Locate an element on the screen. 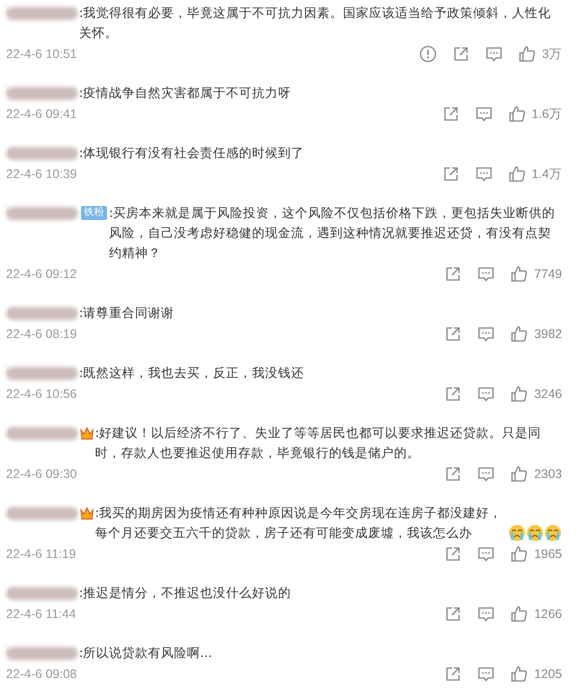 This screenshot has height=689, width=584. like-button: 3万 is located at coordinates (540, 54).